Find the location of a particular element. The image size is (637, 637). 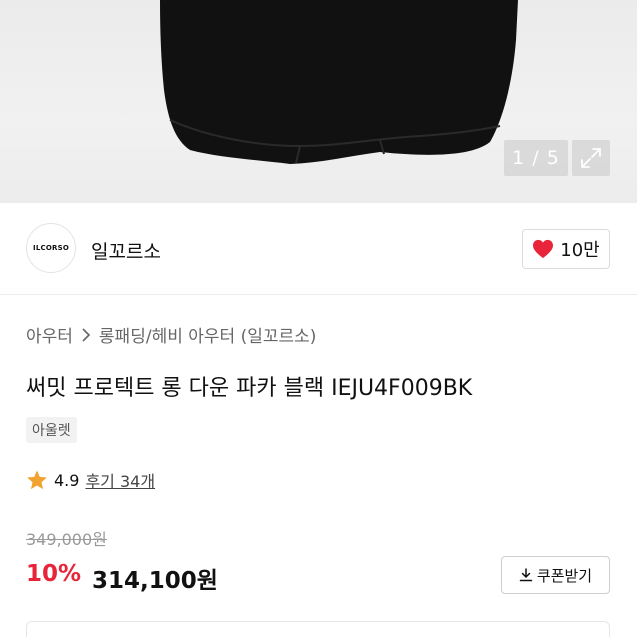

like-count: 10만 is located at coordinates (580, 250).